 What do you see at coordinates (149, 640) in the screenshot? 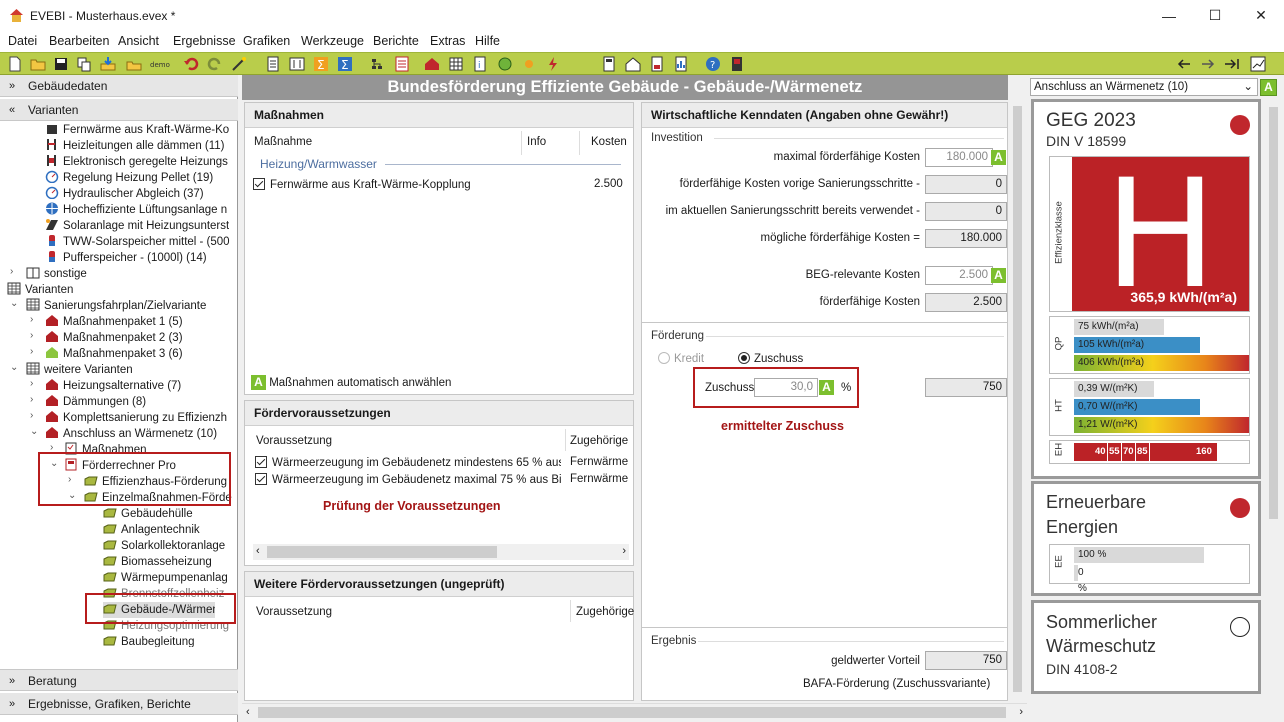
I see `tree-item: Baubegleitung` at bounding box center [149, 640].